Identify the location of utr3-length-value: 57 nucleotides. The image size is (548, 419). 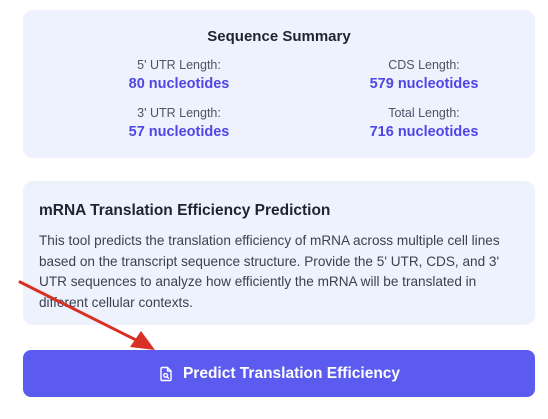
(179, 132).